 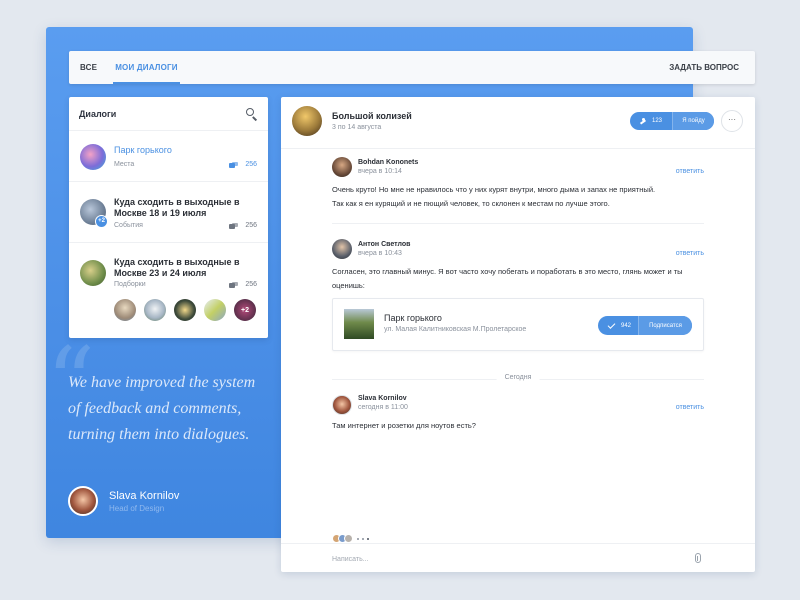 I want to click on compose-bar, so click(x=518, y=557).